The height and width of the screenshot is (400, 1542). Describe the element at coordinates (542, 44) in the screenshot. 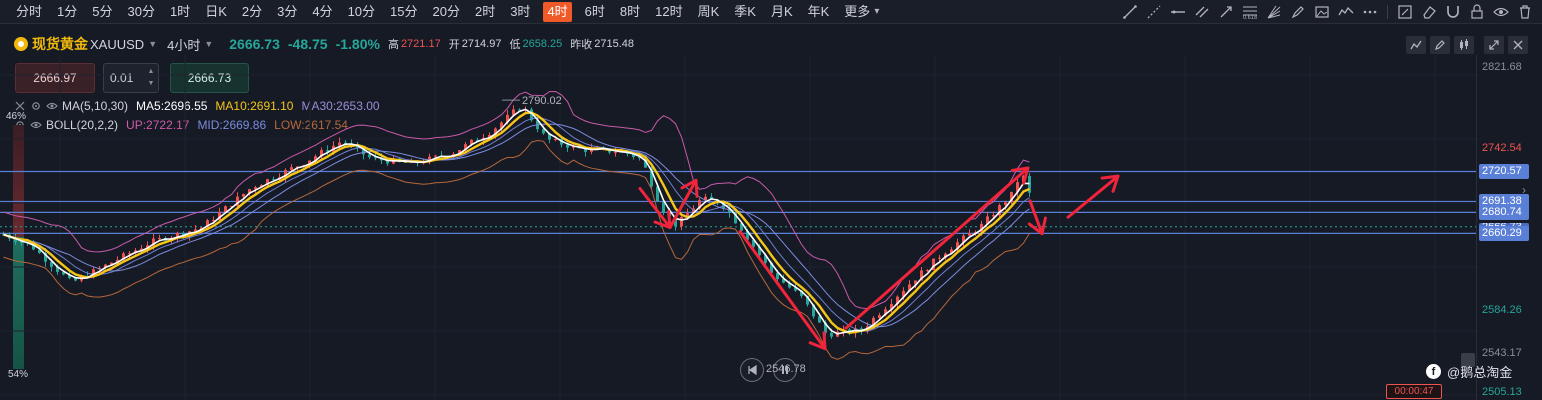

I see `low-value: 2658.25` at that location.